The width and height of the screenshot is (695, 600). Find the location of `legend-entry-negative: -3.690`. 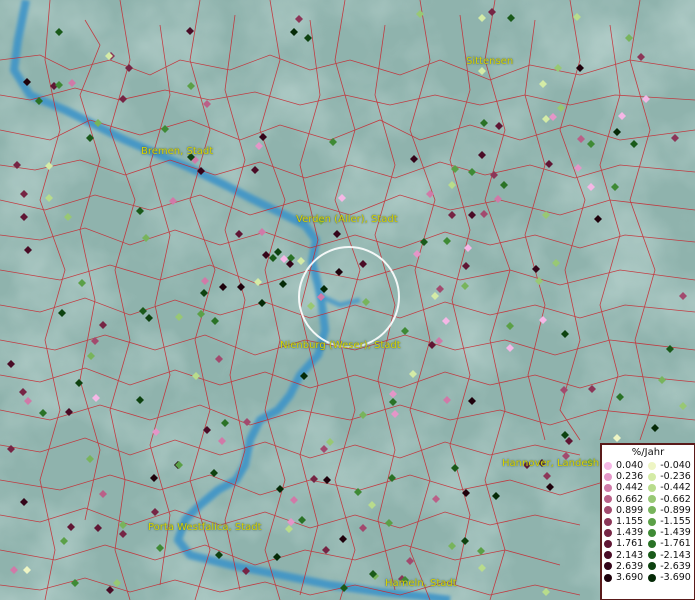

legend-entry-negative: -3.690 is located at coordinates (667, 577).